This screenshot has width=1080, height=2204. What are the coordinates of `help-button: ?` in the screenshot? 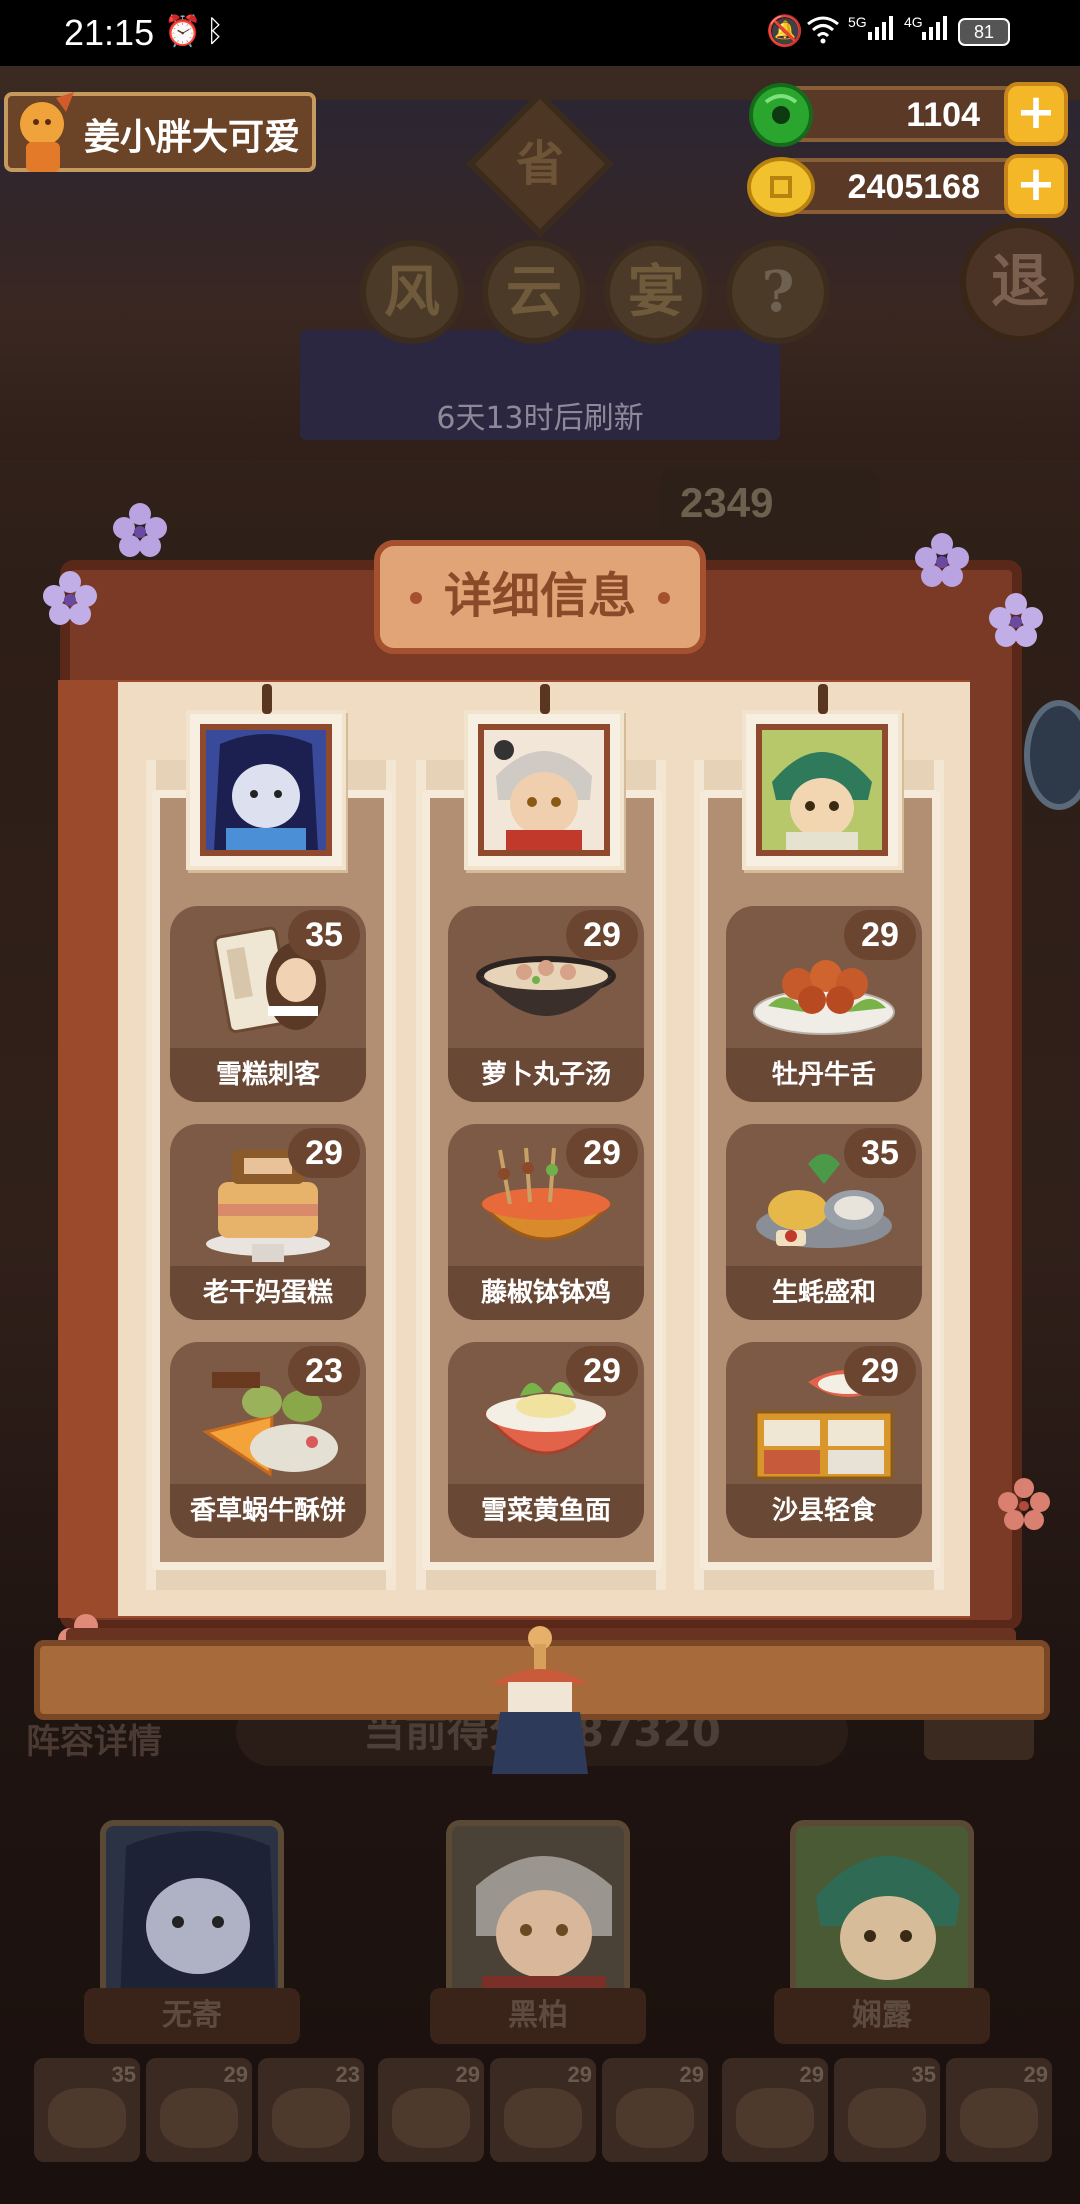 It's located at (778, 292).